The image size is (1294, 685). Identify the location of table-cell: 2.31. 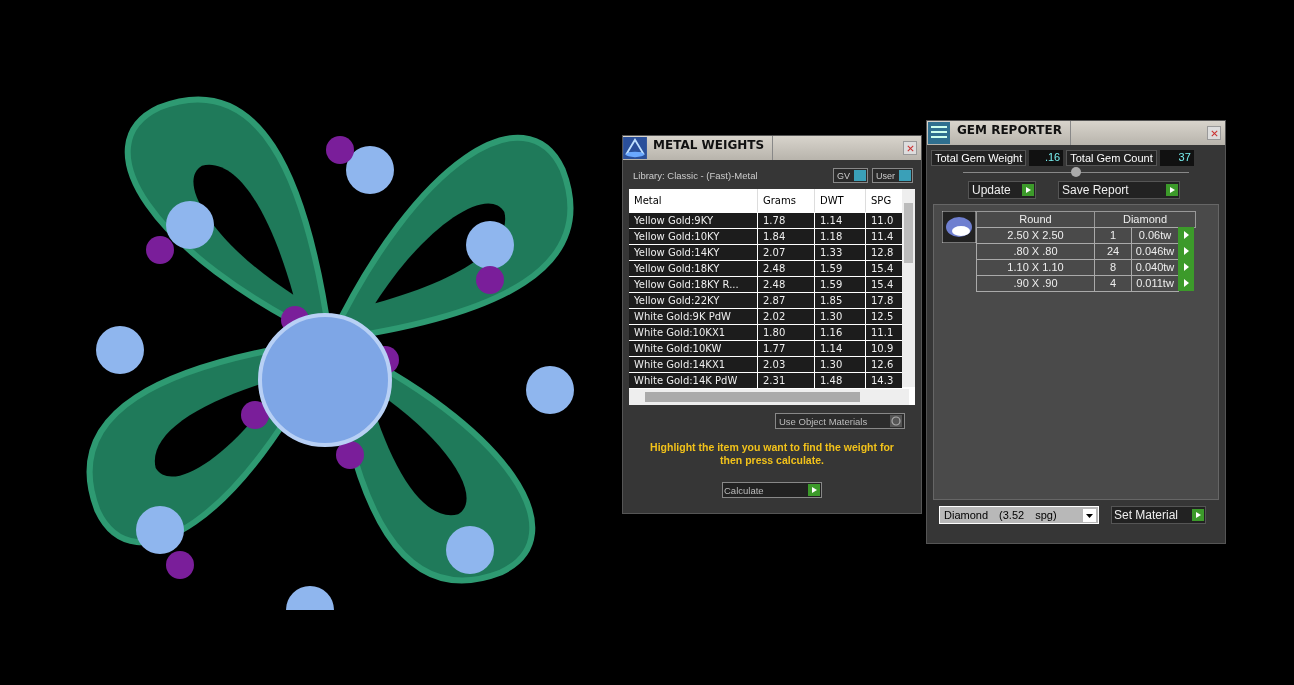
(786, 380).